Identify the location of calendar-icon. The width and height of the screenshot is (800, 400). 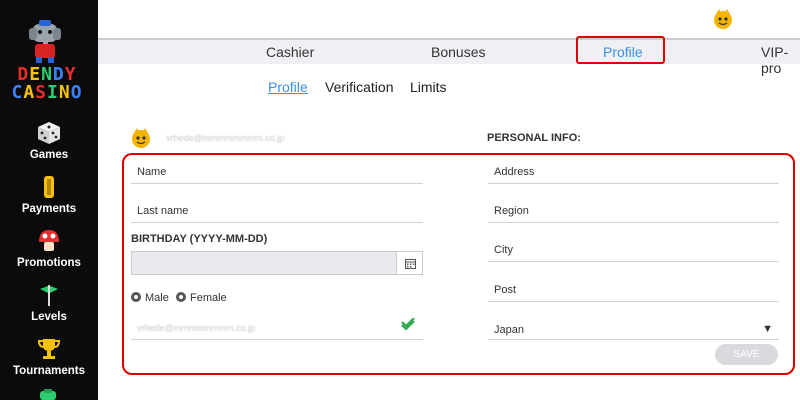
(410, 264).